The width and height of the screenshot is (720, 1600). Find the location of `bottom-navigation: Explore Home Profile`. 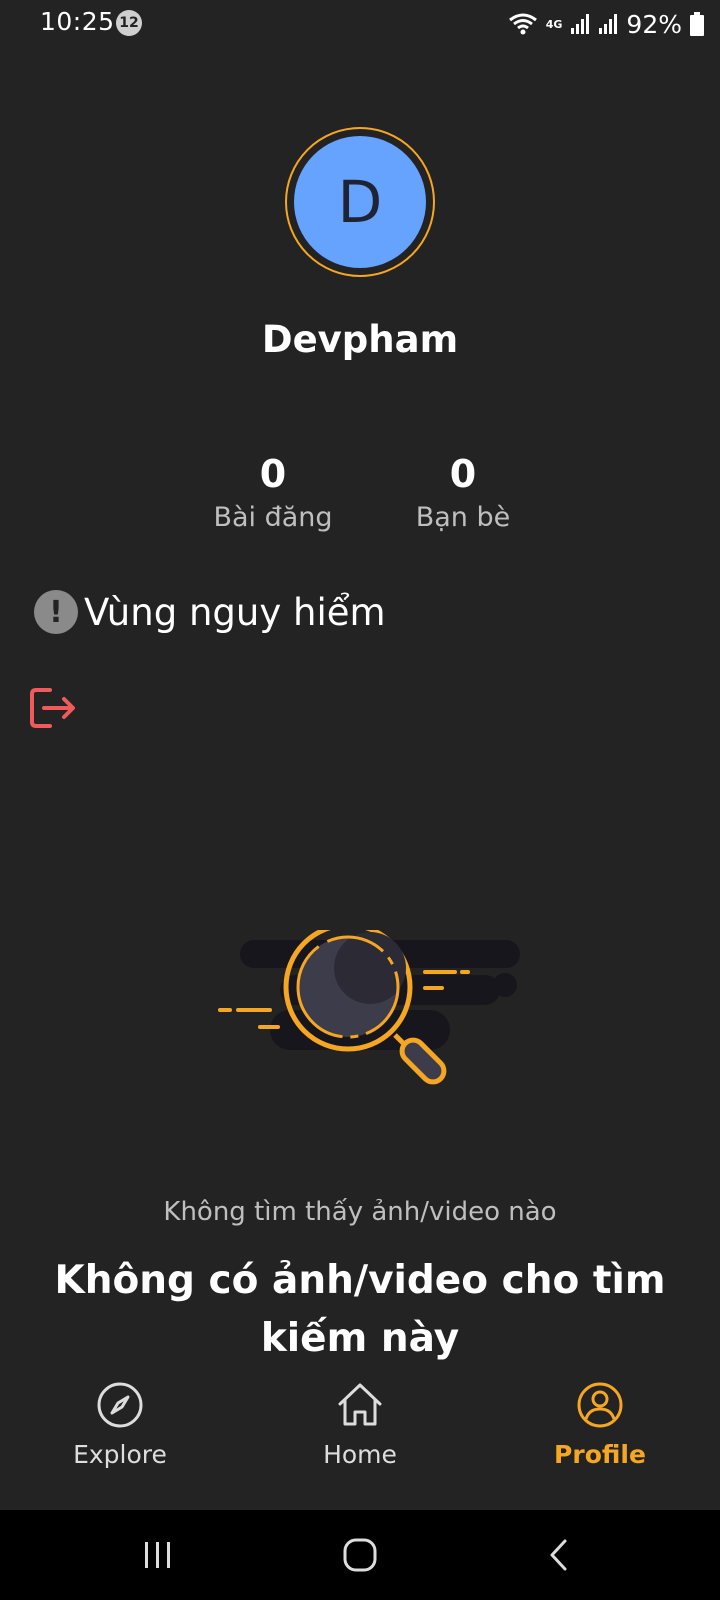

bottom-navigation: Explore Home Profile is located at coordinates (360, 1440).